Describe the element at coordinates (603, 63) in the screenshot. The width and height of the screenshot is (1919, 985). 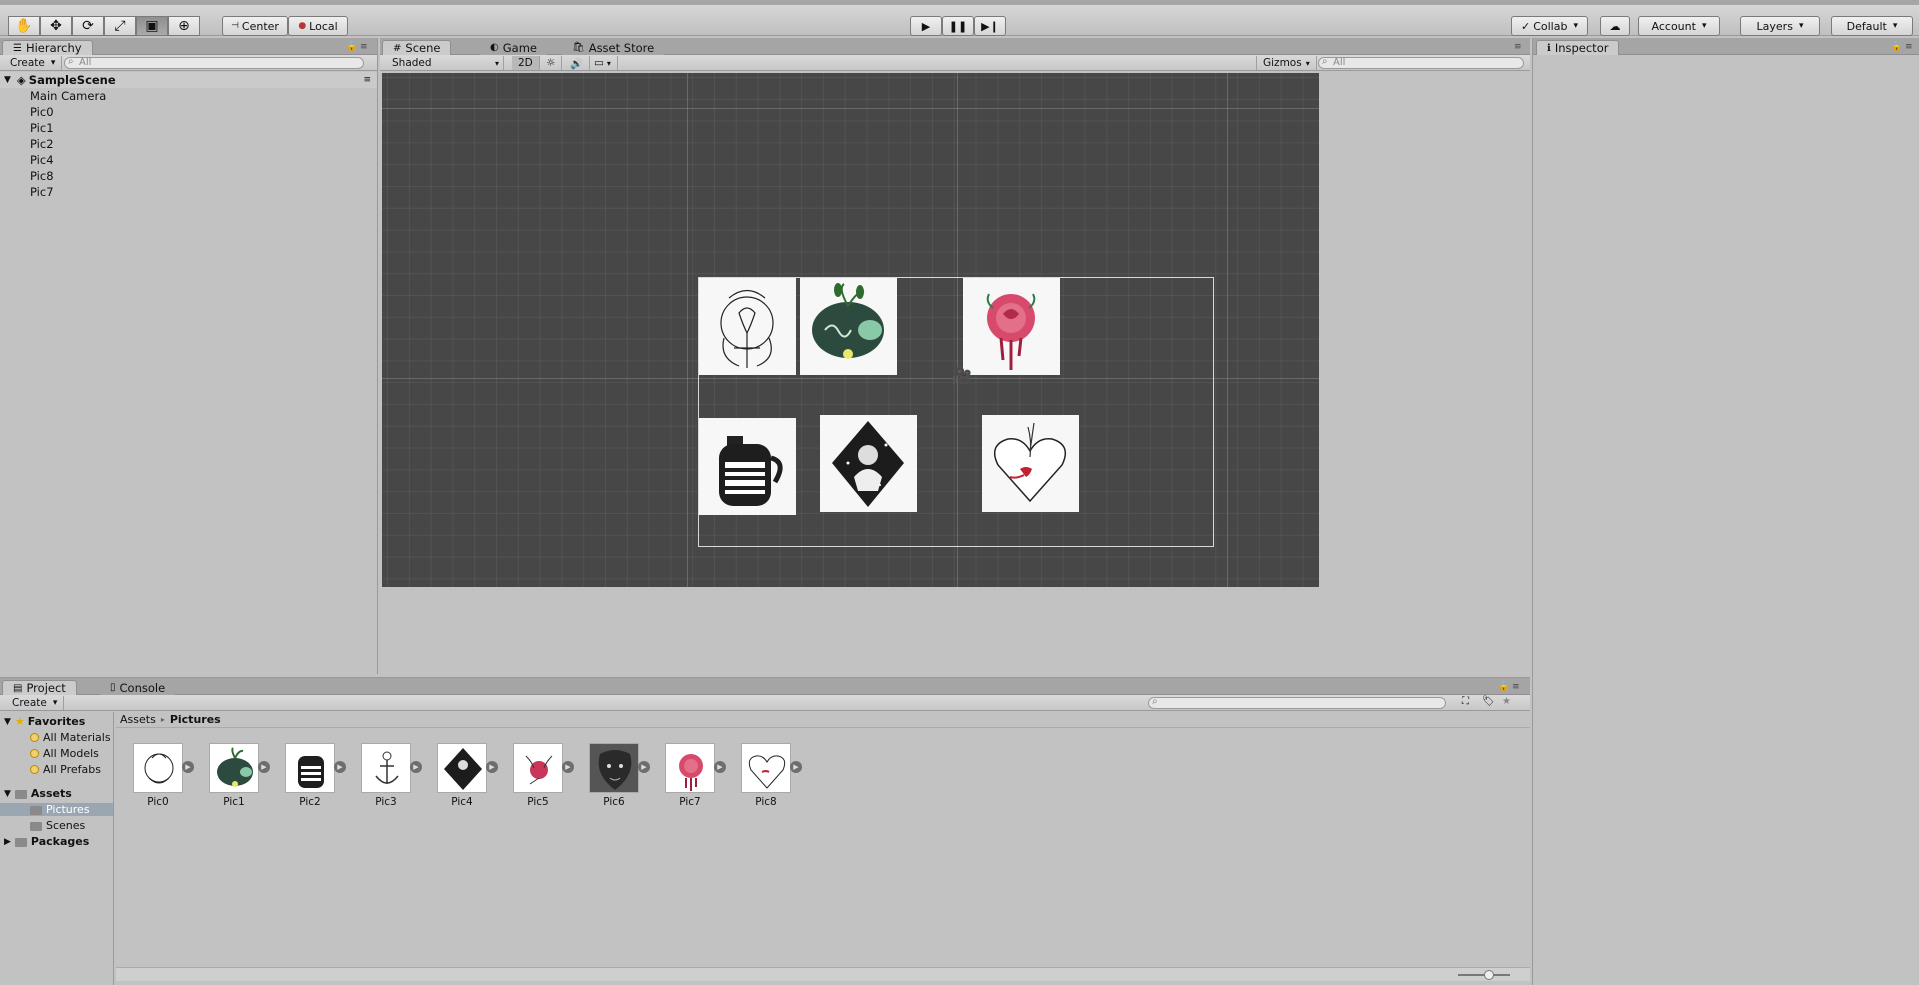
I see `effects-dropdown: ▭ ▾` at that location.